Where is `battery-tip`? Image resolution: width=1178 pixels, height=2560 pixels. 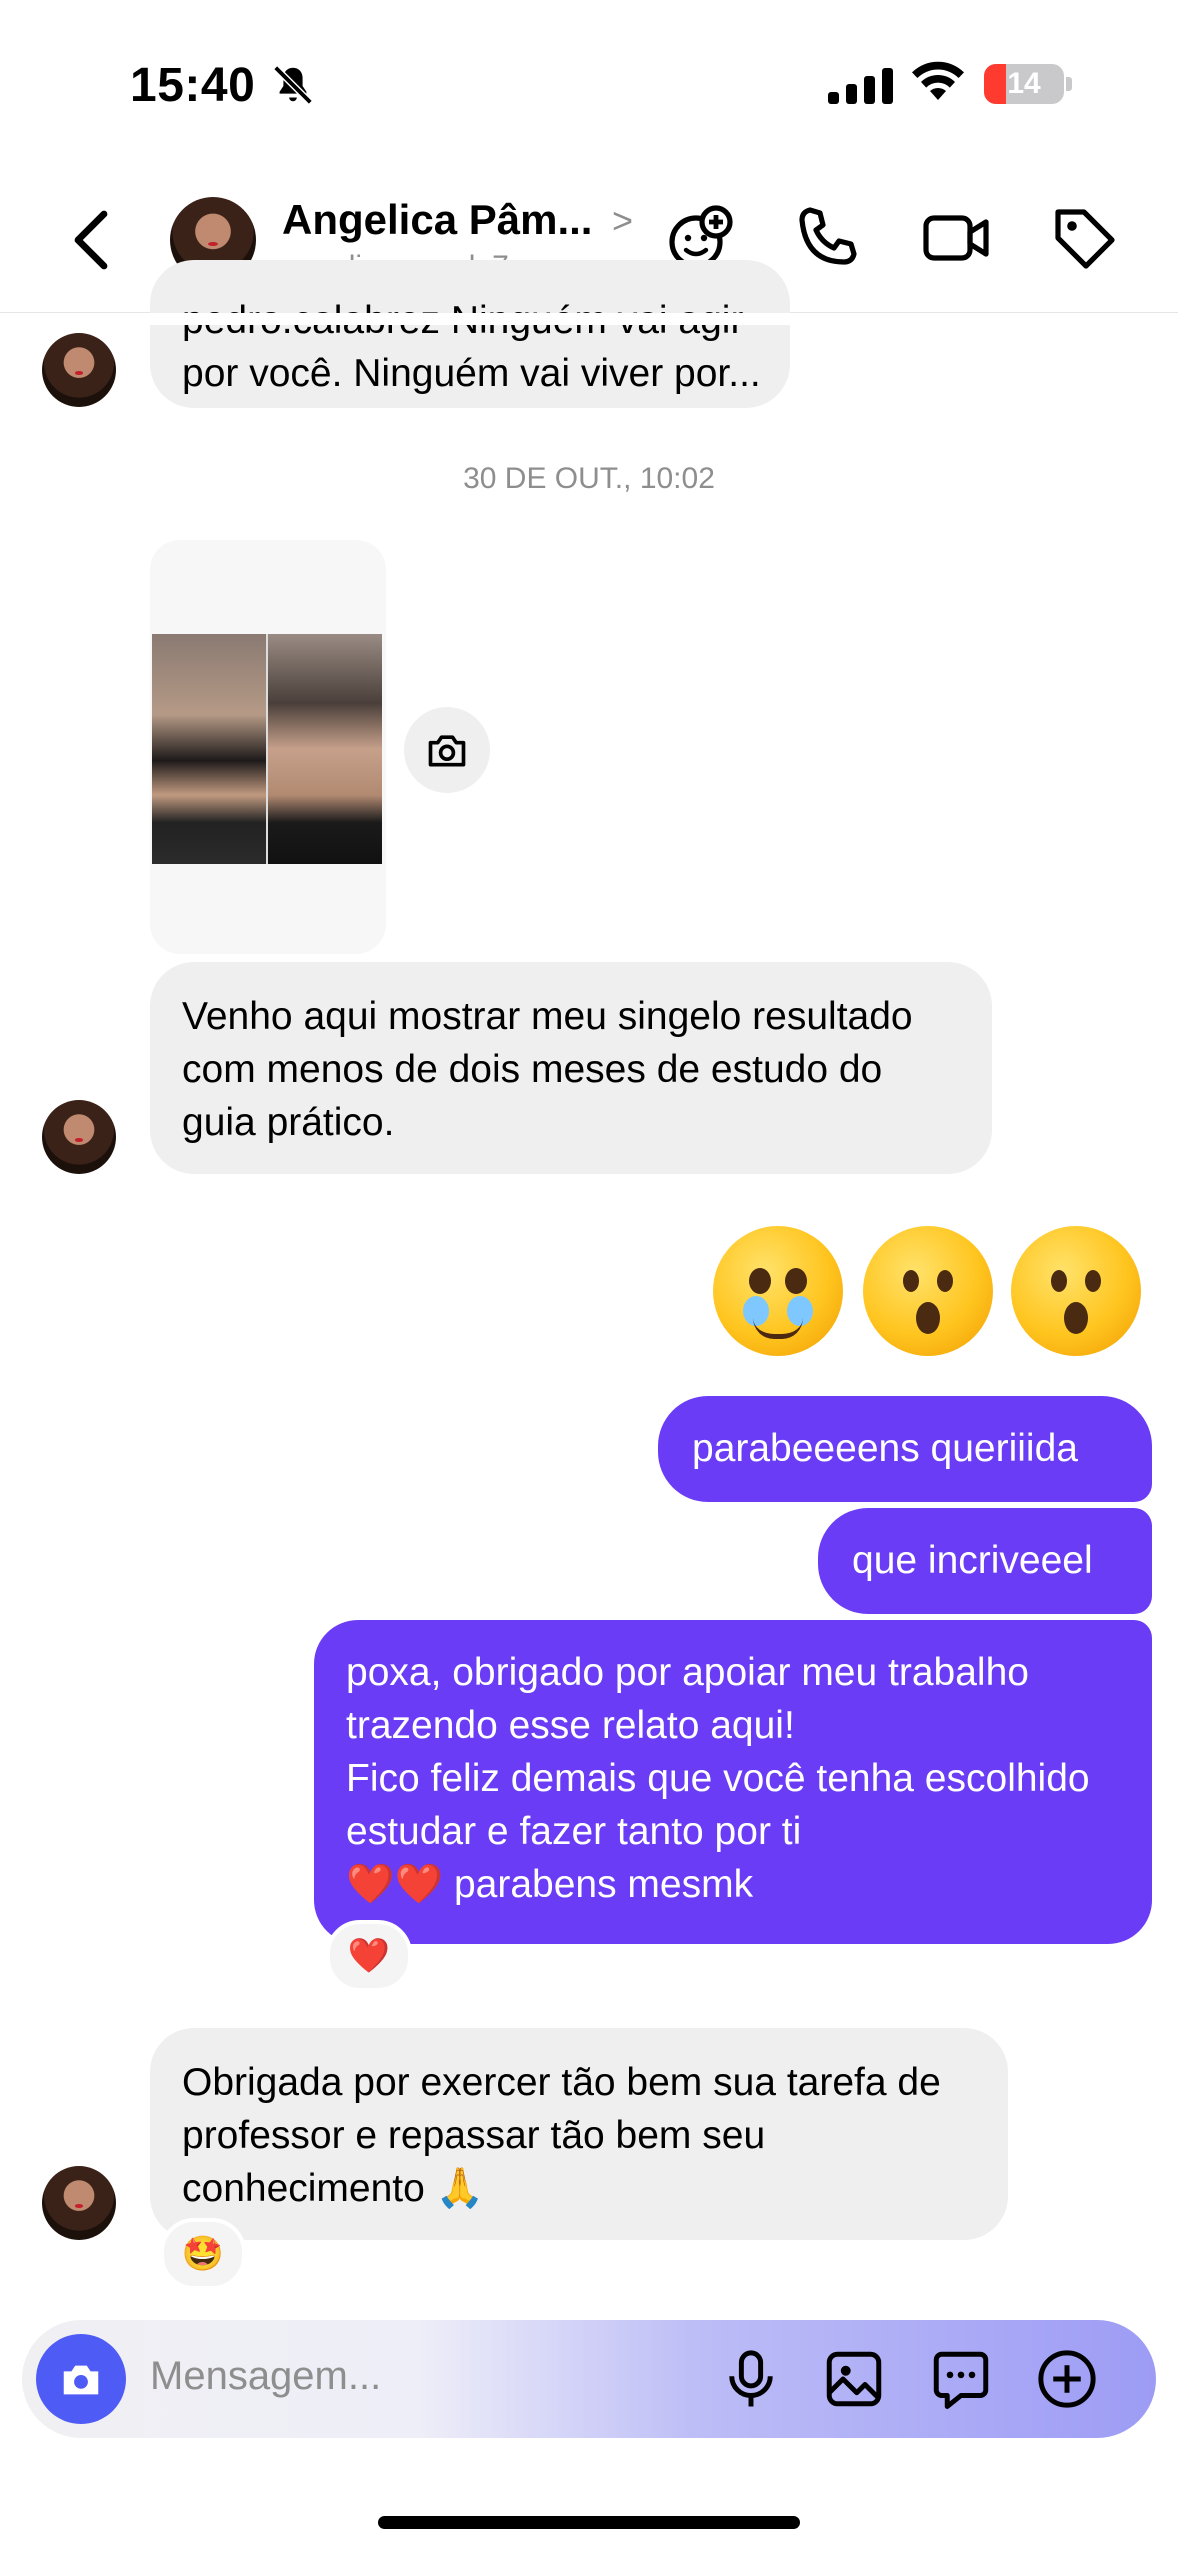 battery-tip is located at coordinates (1069, 84).